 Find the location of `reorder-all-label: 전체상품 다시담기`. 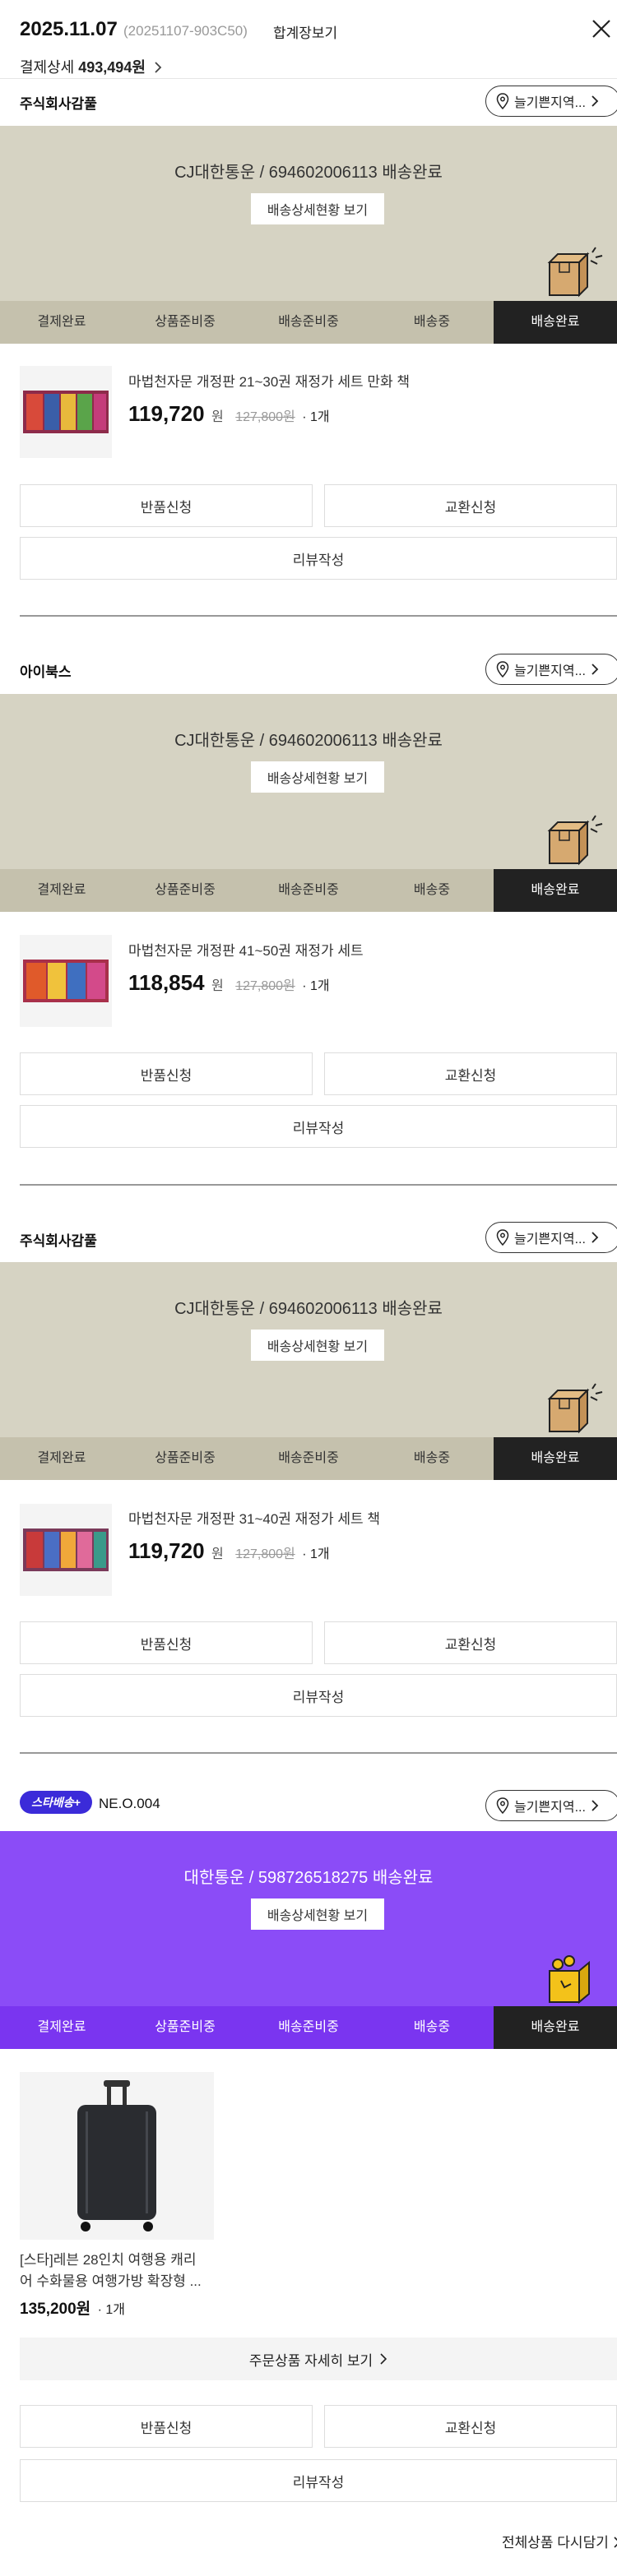

reorder-all-label: 전체상품 다시담기 is located at coordinates (555, 2543).